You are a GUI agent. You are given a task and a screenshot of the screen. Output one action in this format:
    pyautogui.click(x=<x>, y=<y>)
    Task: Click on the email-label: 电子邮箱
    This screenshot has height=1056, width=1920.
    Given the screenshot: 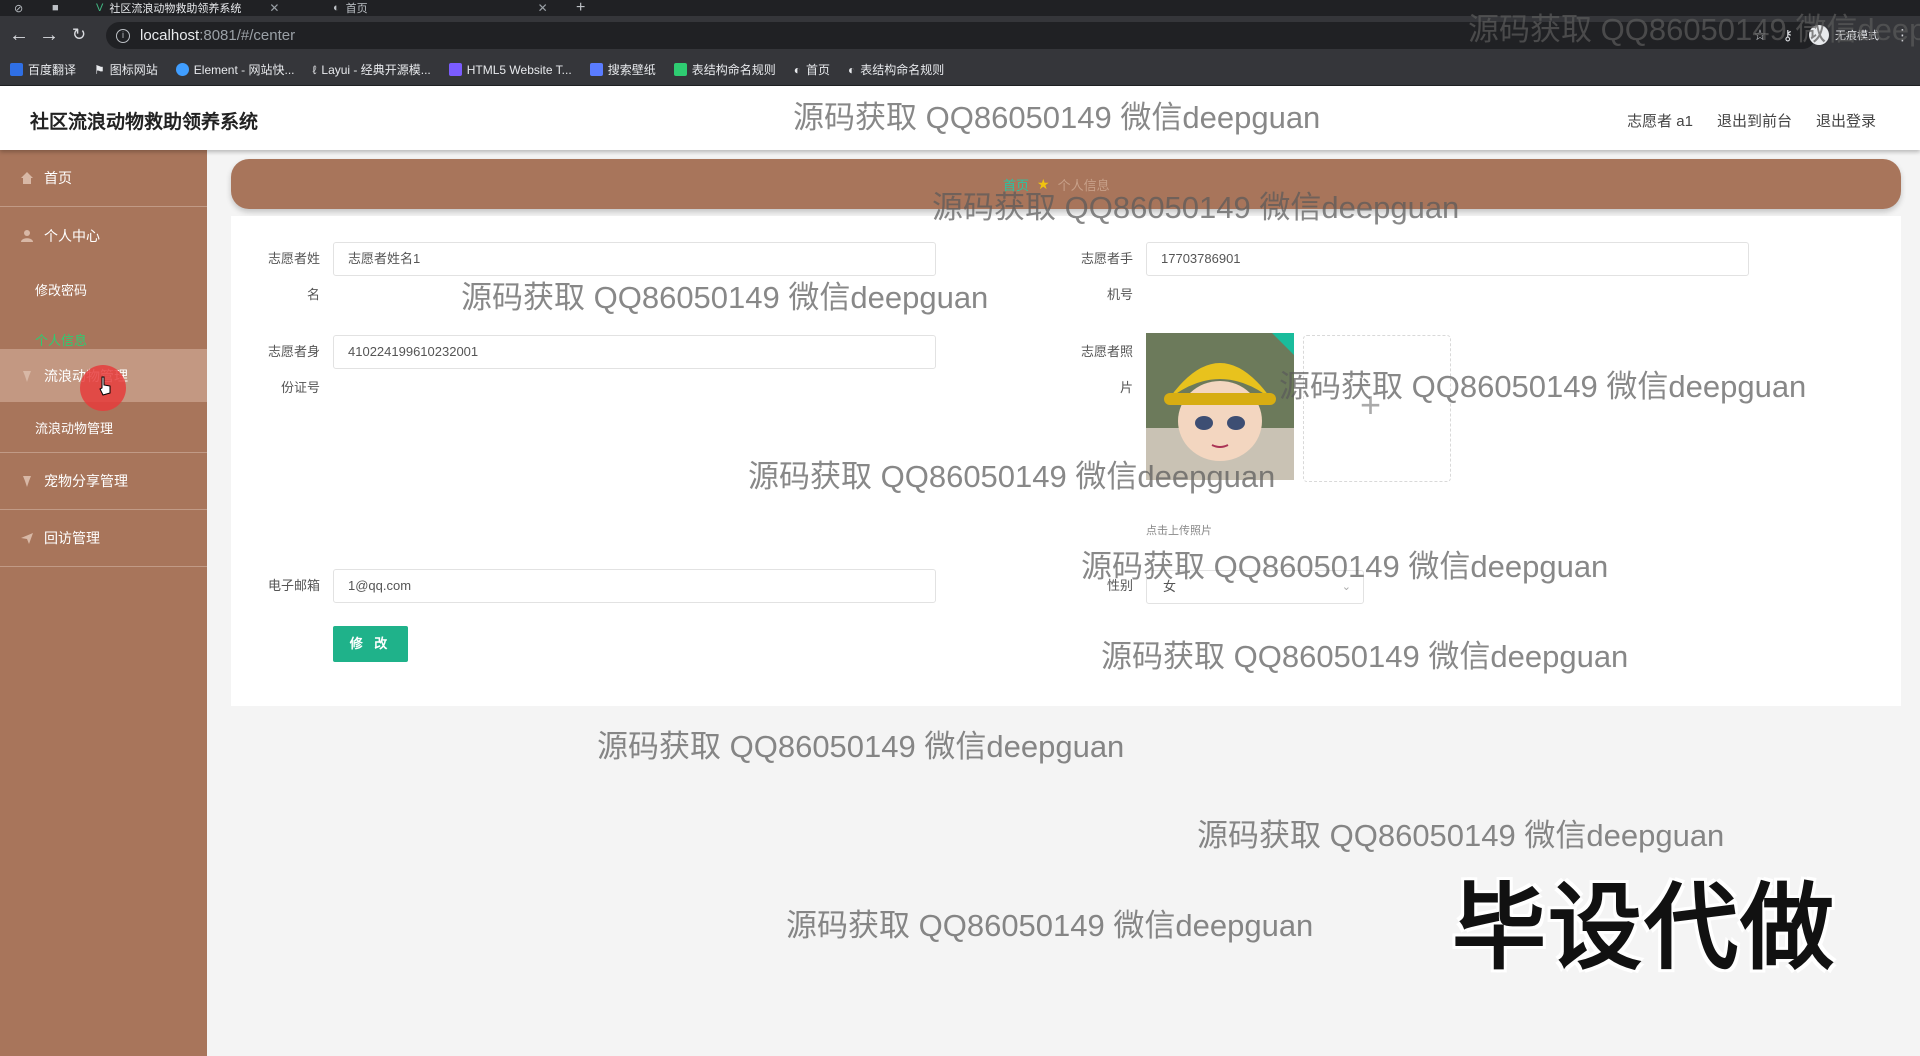 What is the action you would take?
    pyautogui.click(x=293, y=585)
    